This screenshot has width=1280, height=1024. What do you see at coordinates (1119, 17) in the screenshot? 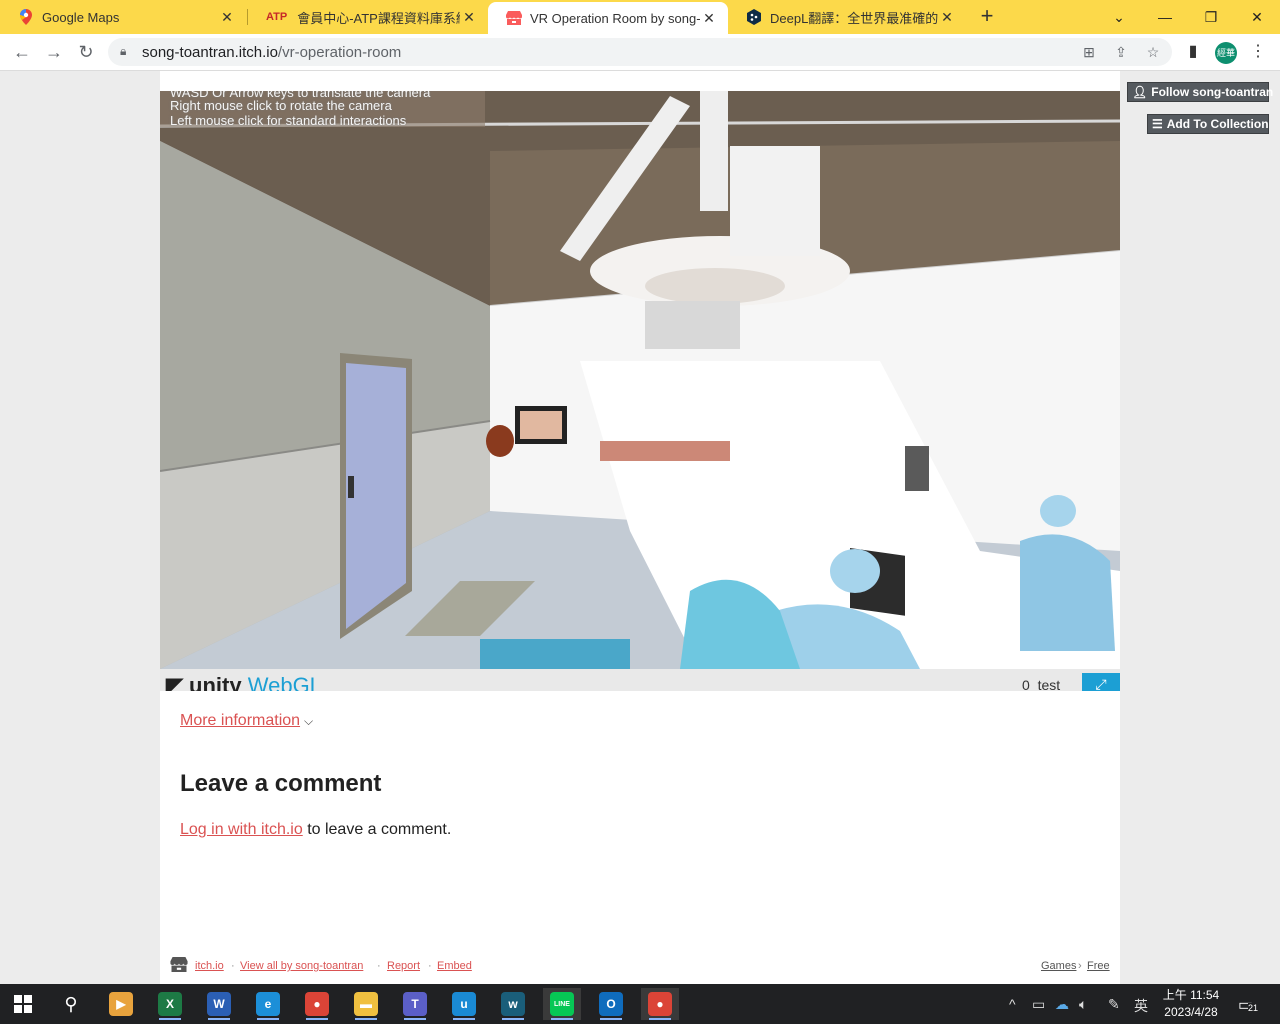
I see `tab-search-chevron-icon: ⌄` at bounding box center [1119, 17].